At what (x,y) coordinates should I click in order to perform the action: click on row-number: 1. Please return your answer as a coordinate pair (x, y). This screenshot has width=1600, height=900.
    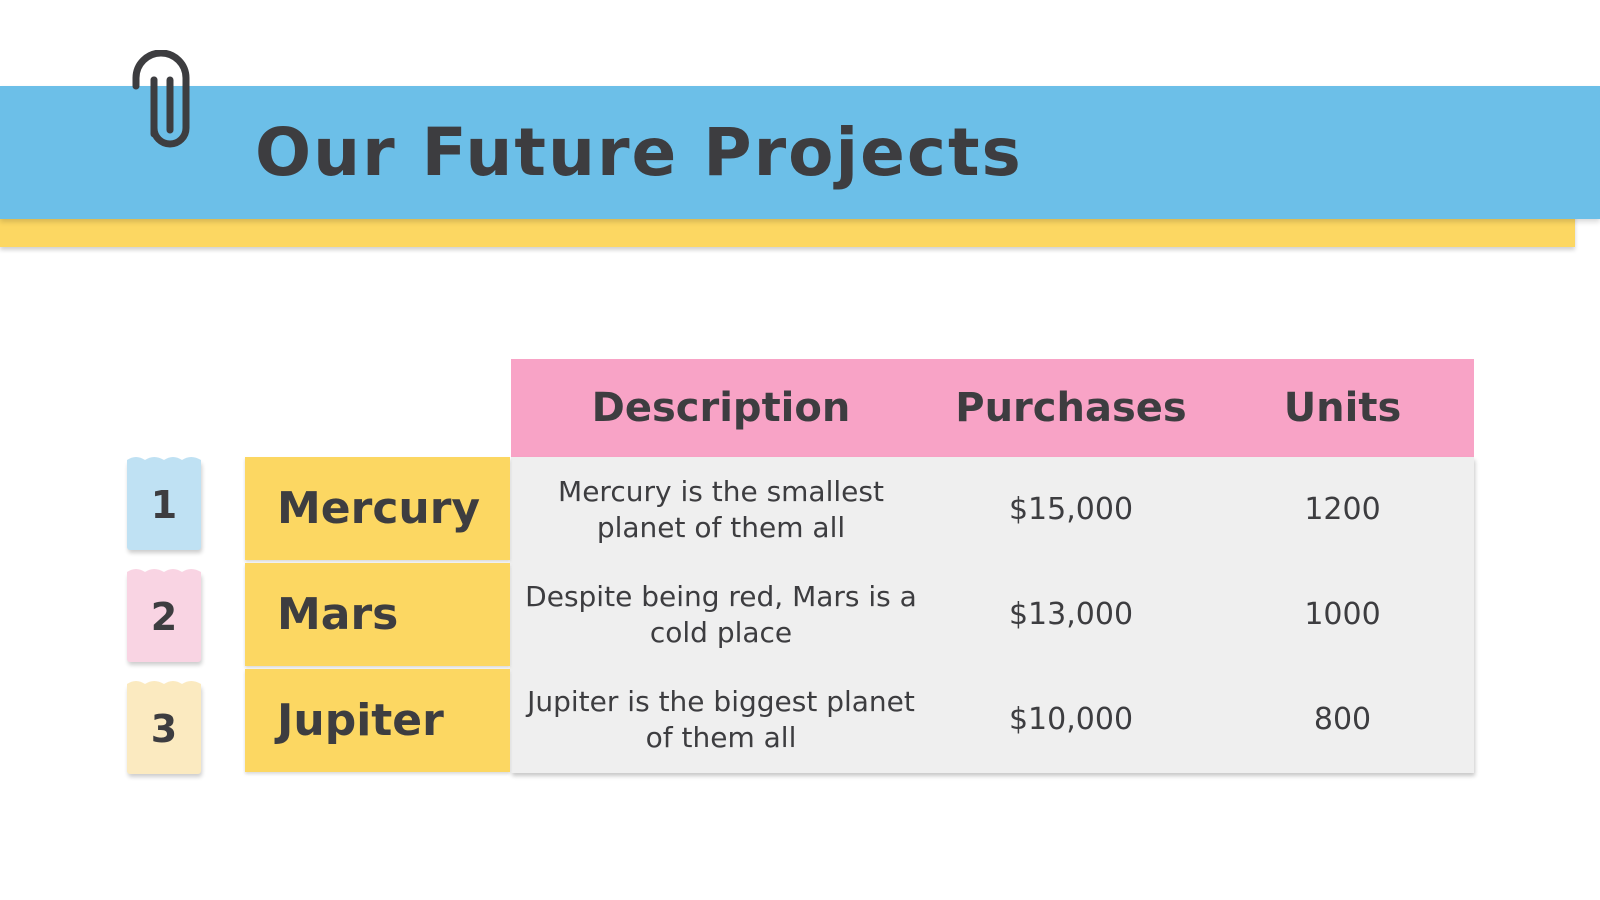
    Looking at the image, I should click on (164, 505).